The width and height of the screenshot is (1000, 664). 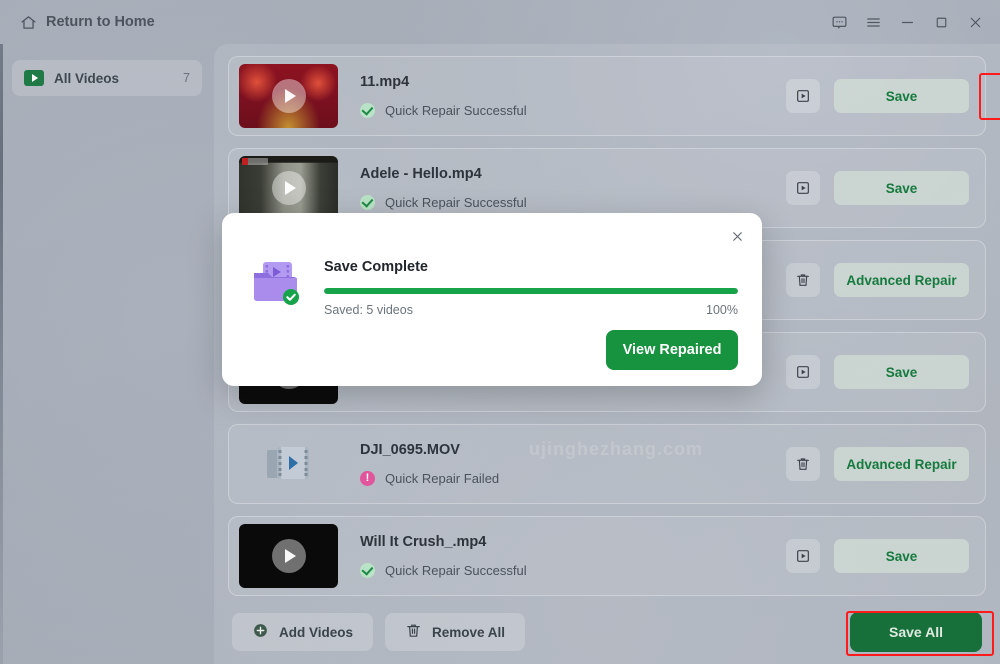 I want to click on row-meta: DJI_0695.MOV Quick Repair Failed, so click(x=562, y=464).